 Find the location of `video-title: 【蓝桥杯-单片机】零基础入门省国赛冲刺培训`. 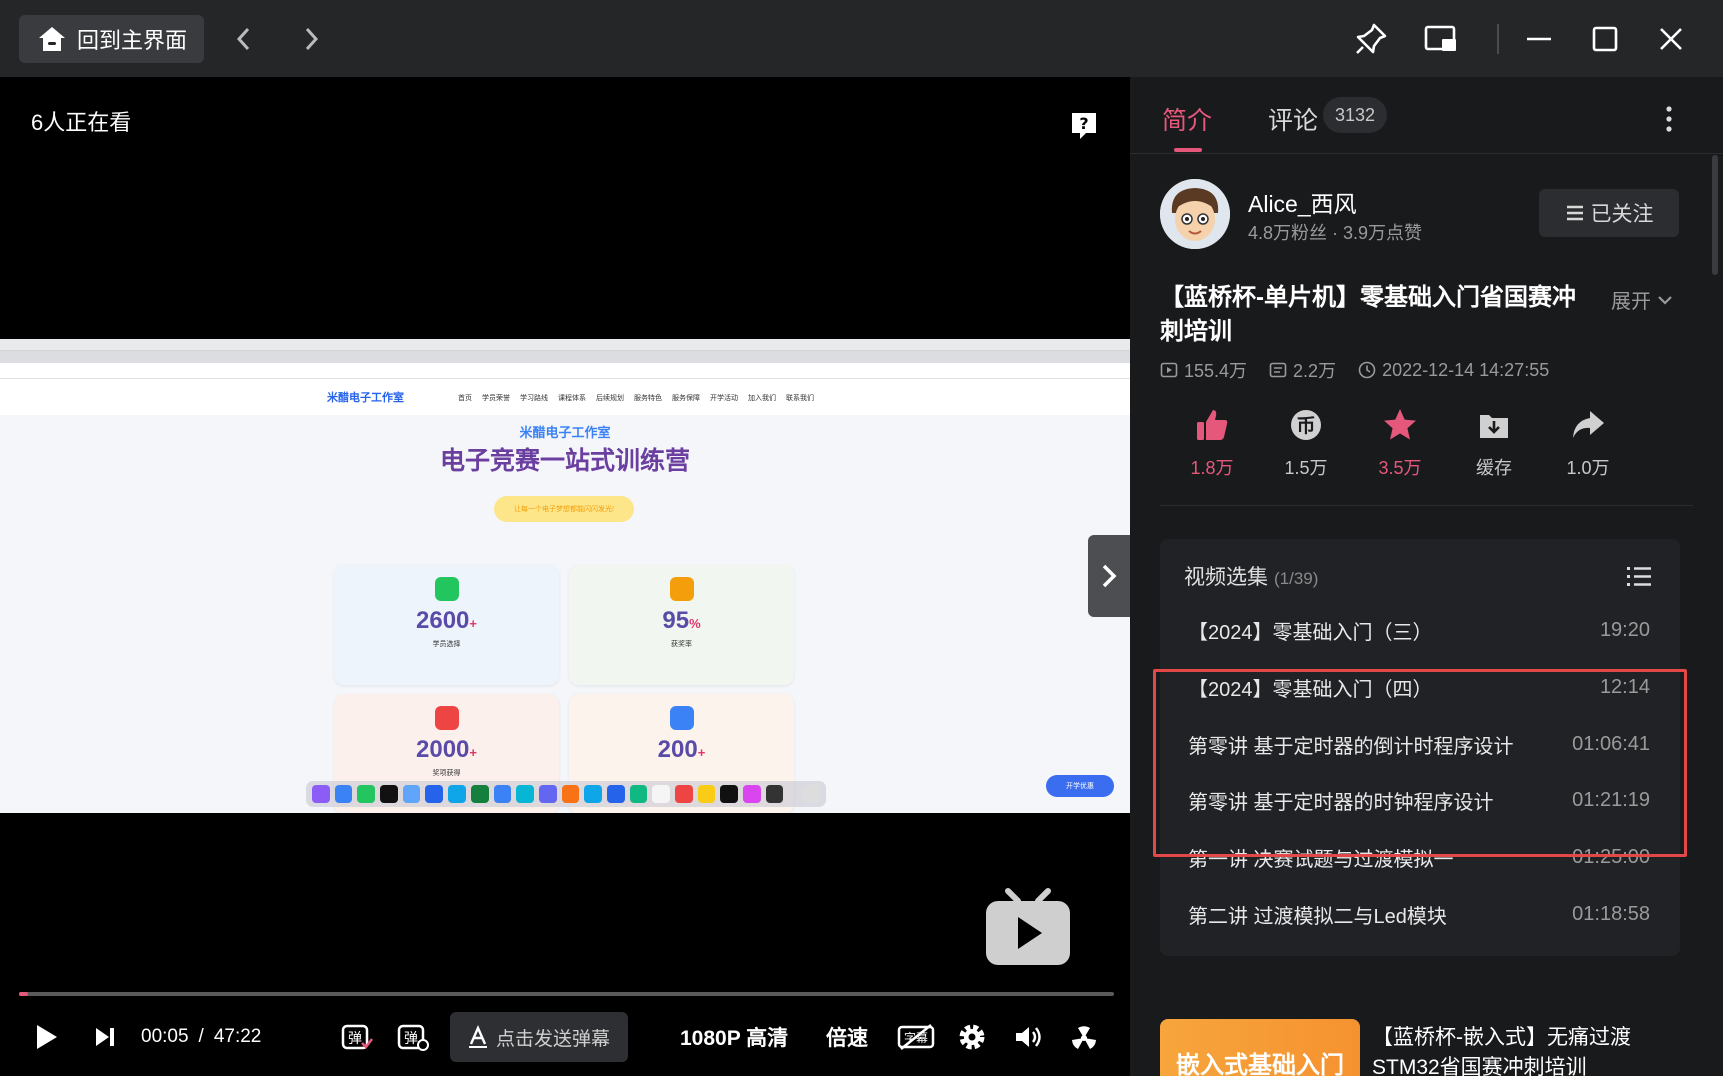

video-title: 【蓝桥杯-单片机】零基础入门省国赛冲刺培训 is located at coordinates (1368, 314).